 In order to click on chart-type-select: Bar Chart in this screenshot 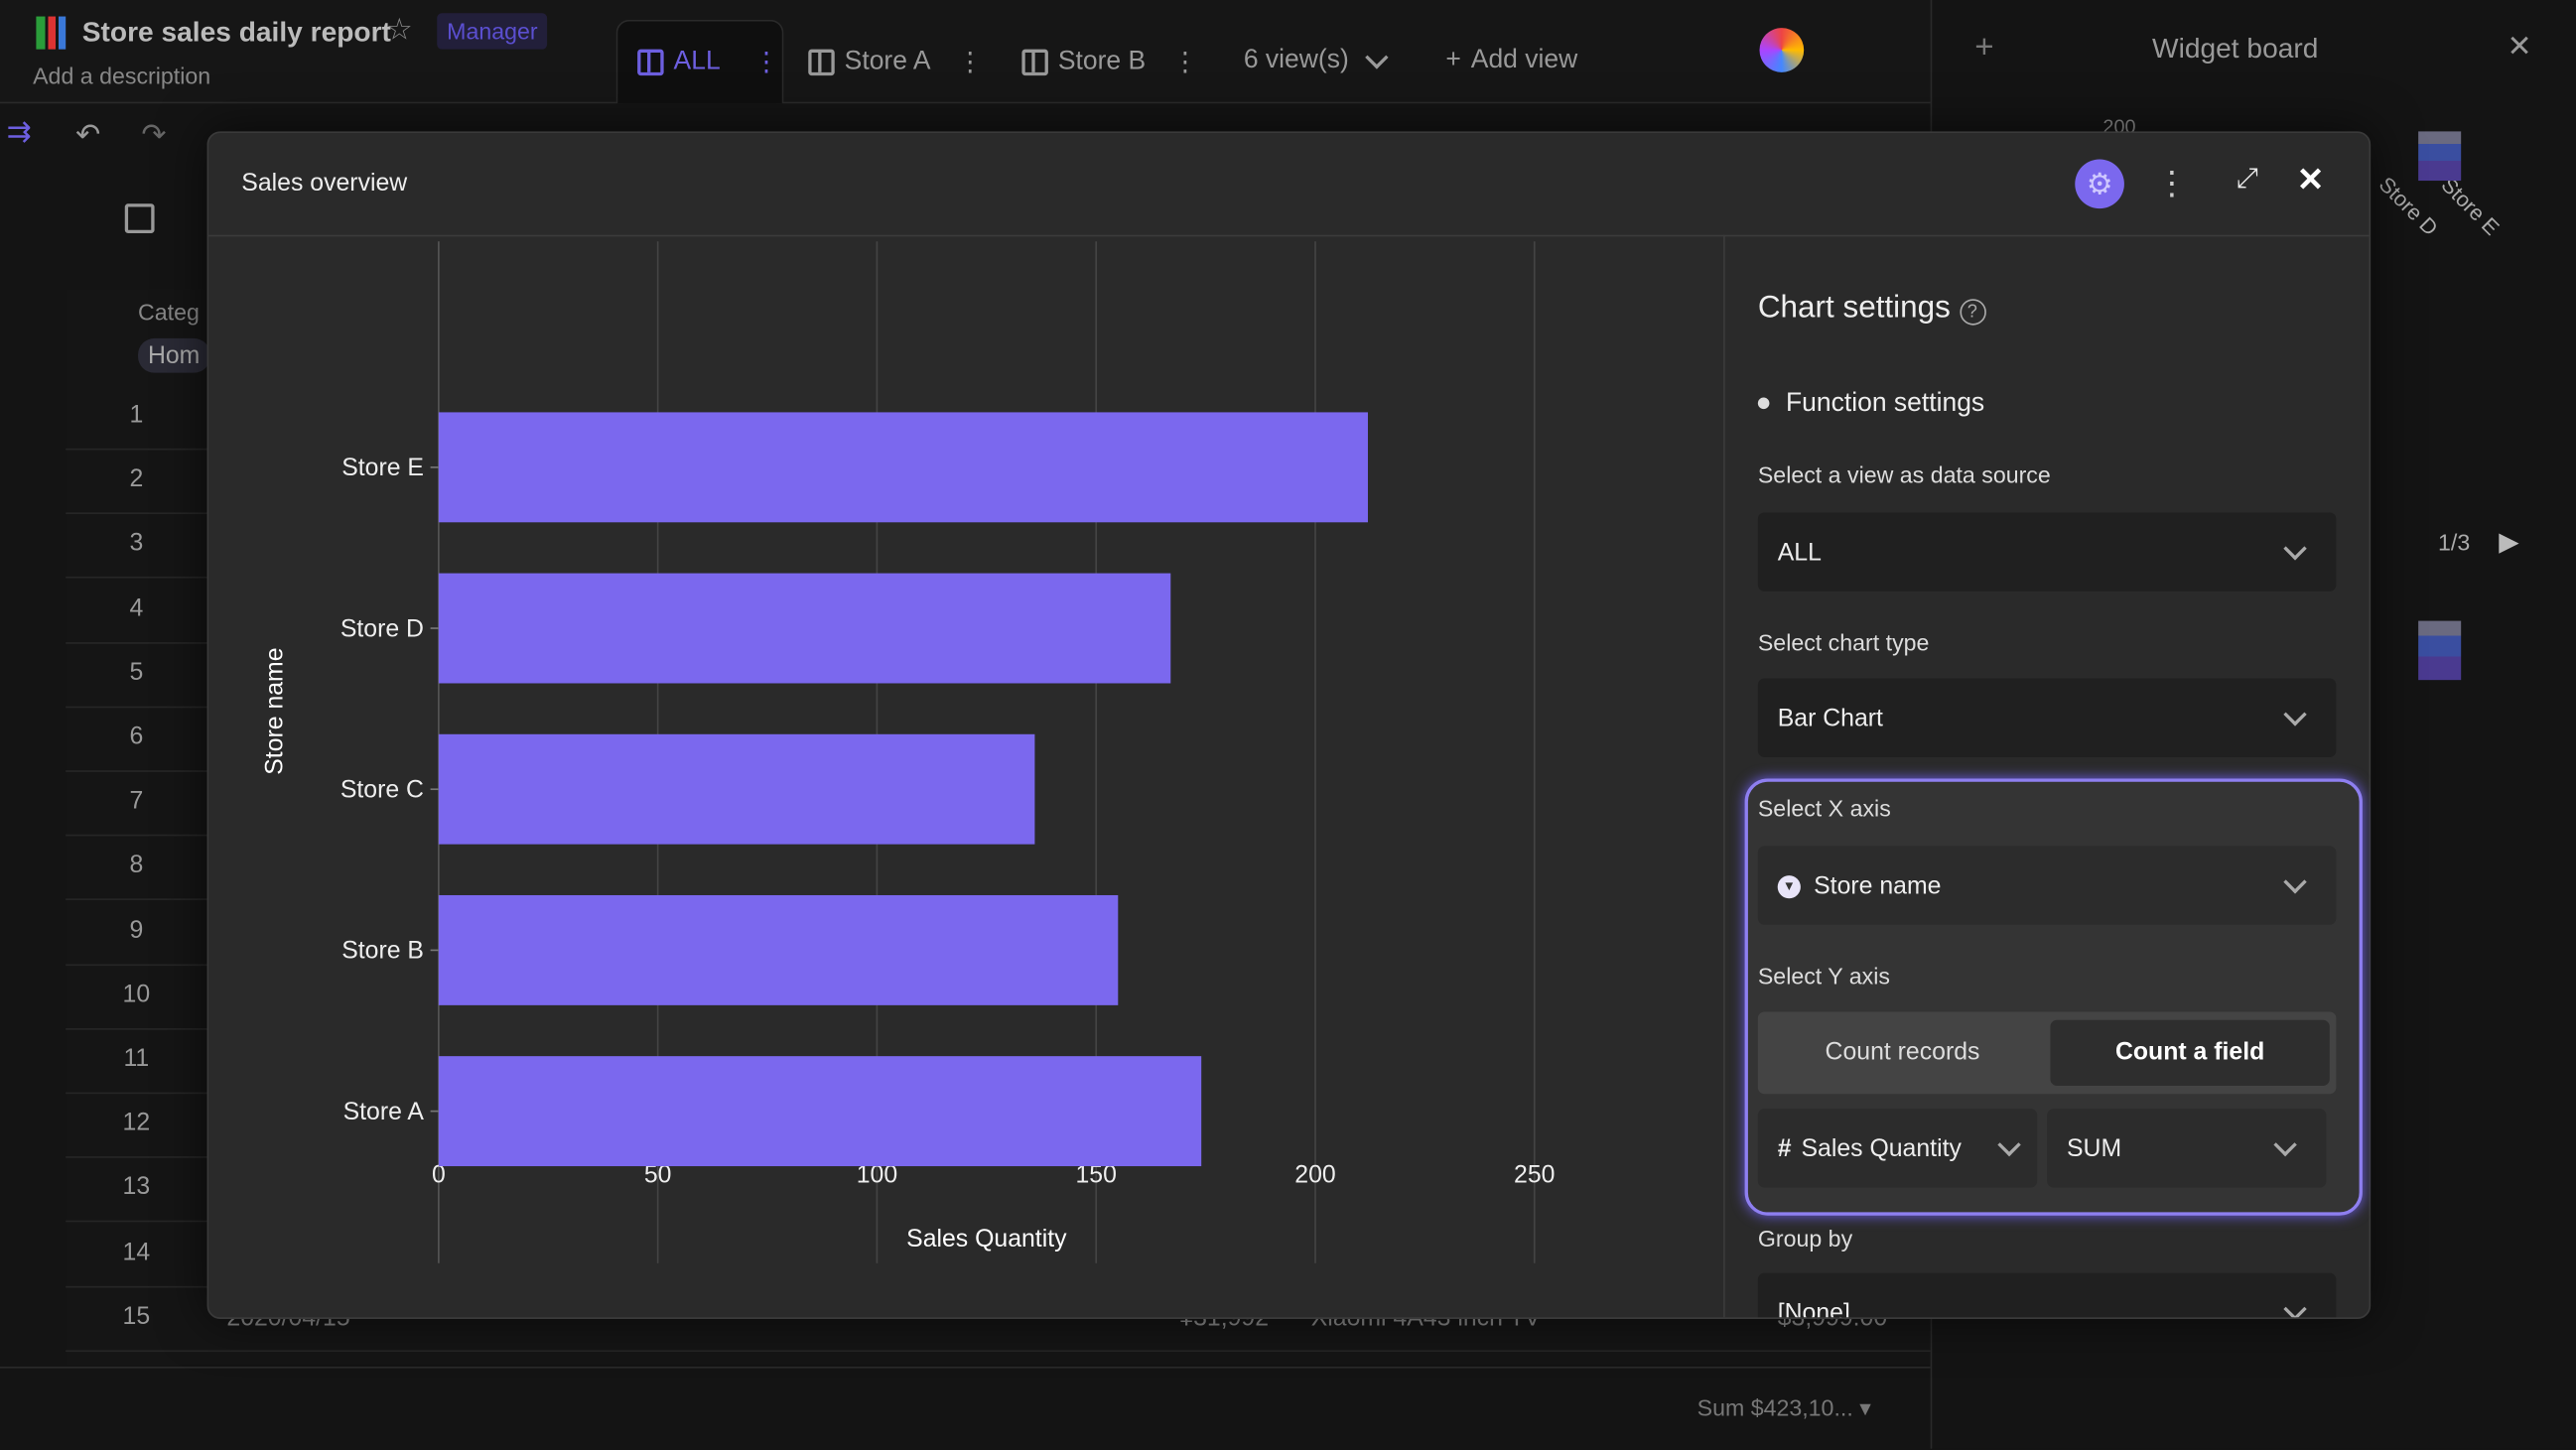, I will do `click(2047, 717)`.